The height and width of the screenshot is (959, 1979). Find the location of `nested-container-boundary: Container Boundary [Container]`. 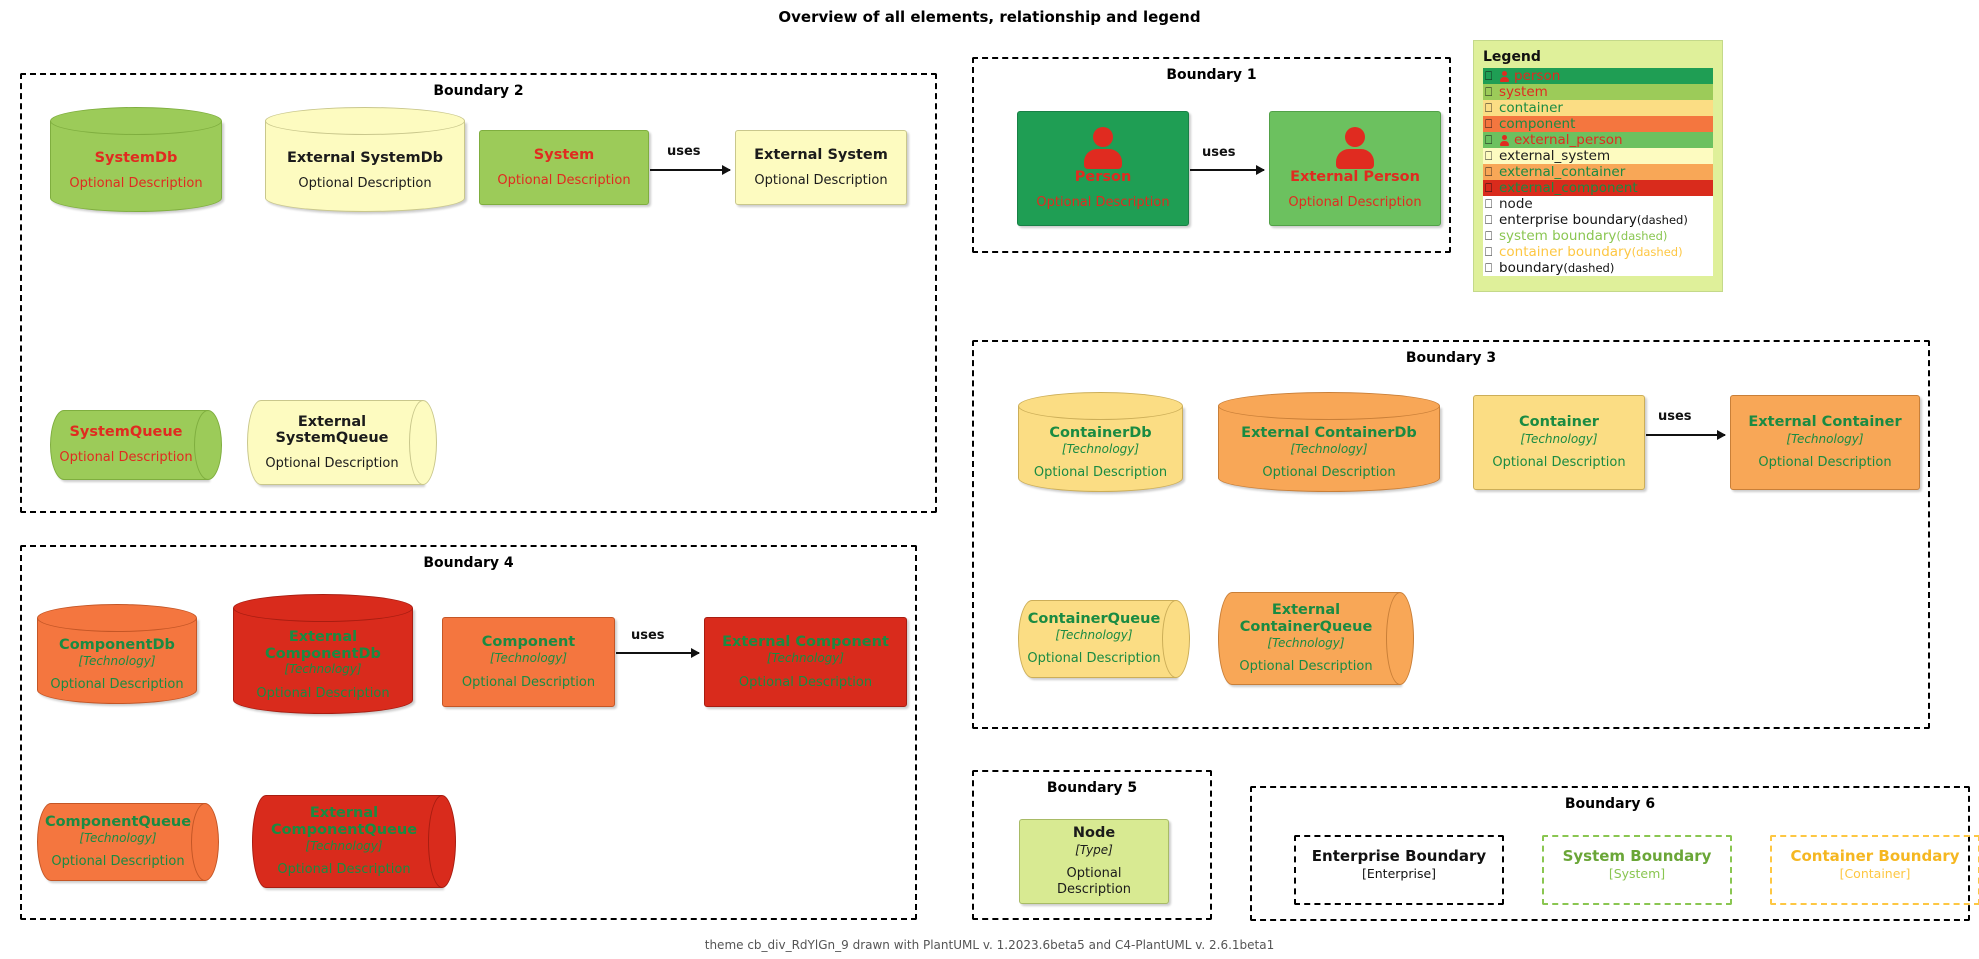

nested-container-boundary: Container Boundary [Container] is located at coordinates (1874, 870).